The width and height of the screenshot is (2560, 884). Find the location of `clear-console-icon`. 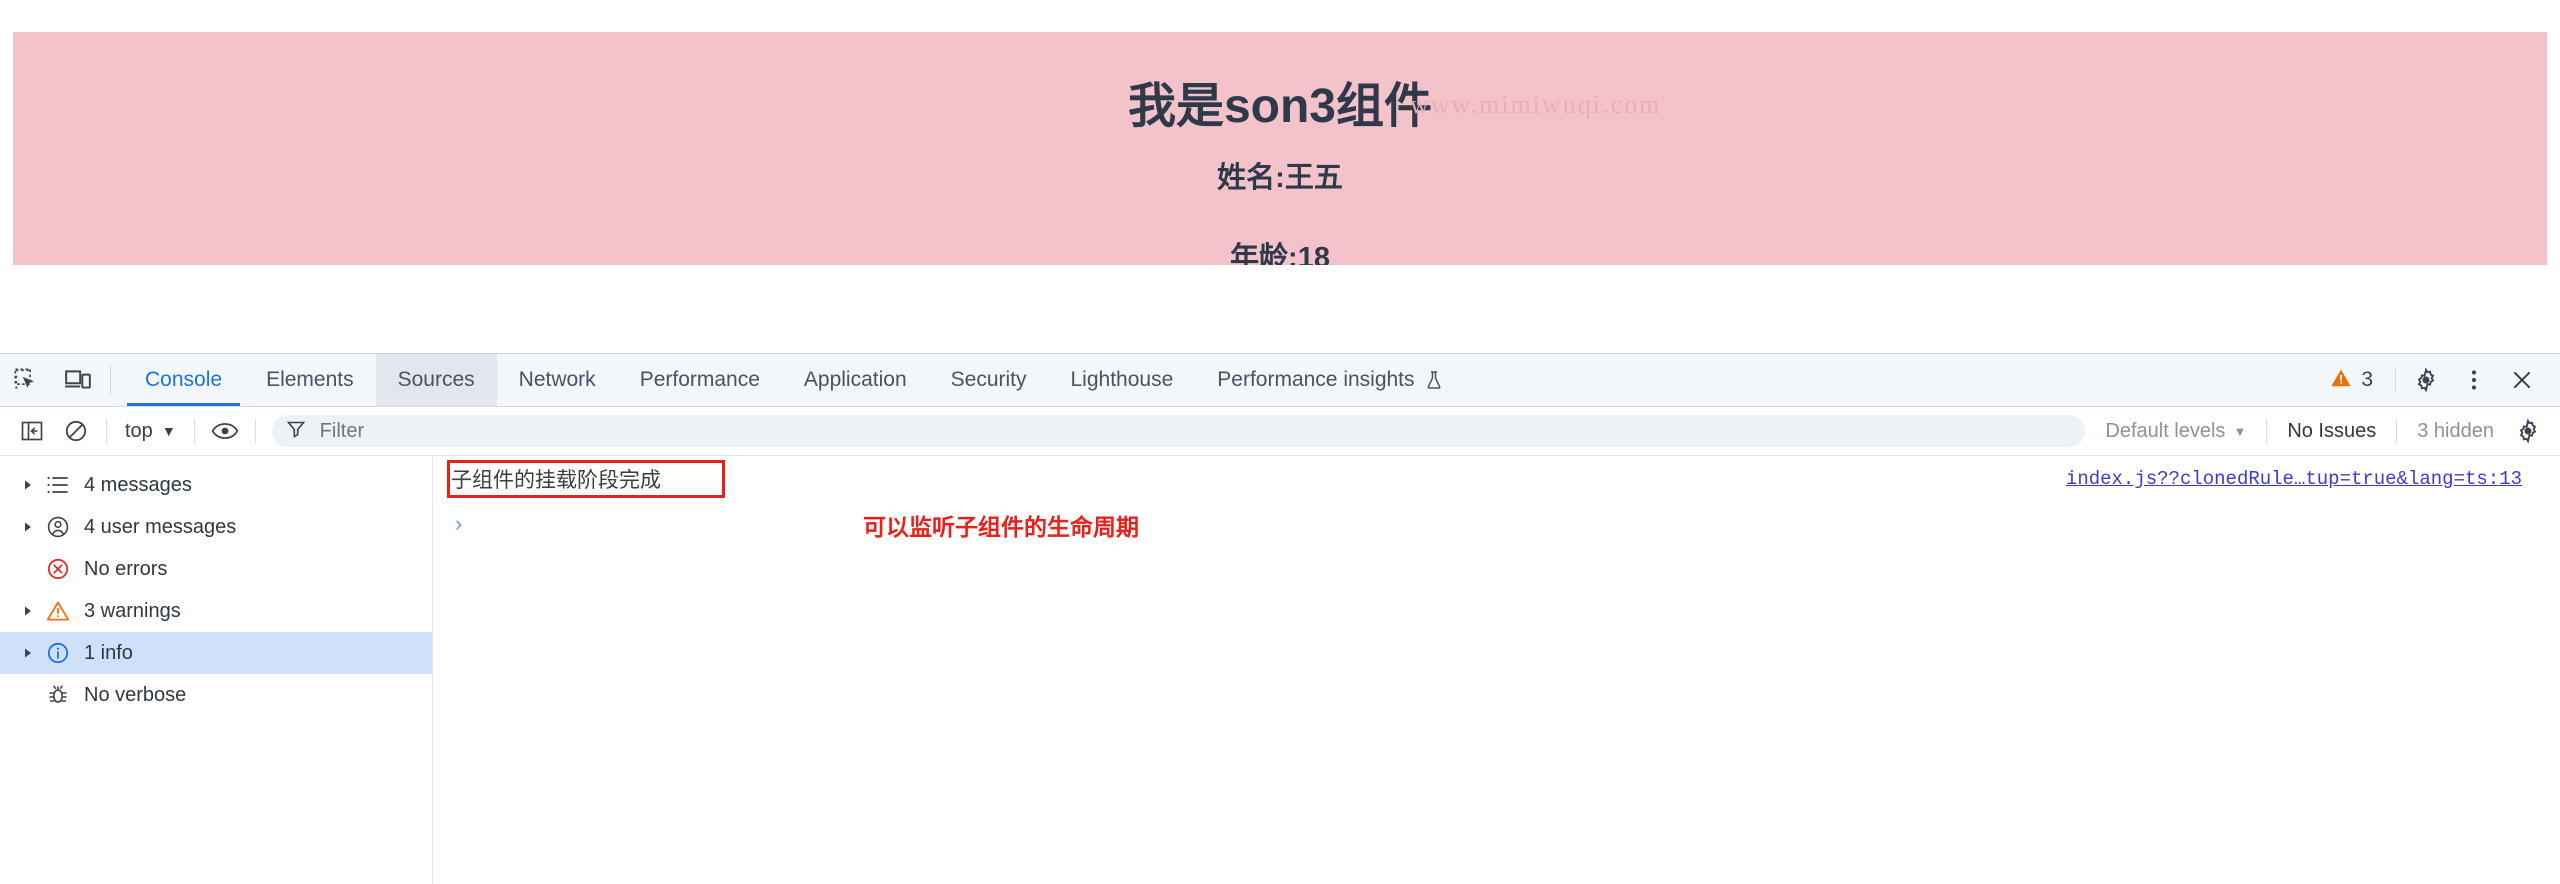

clear-console-icon is located at coordinates (76, 431).